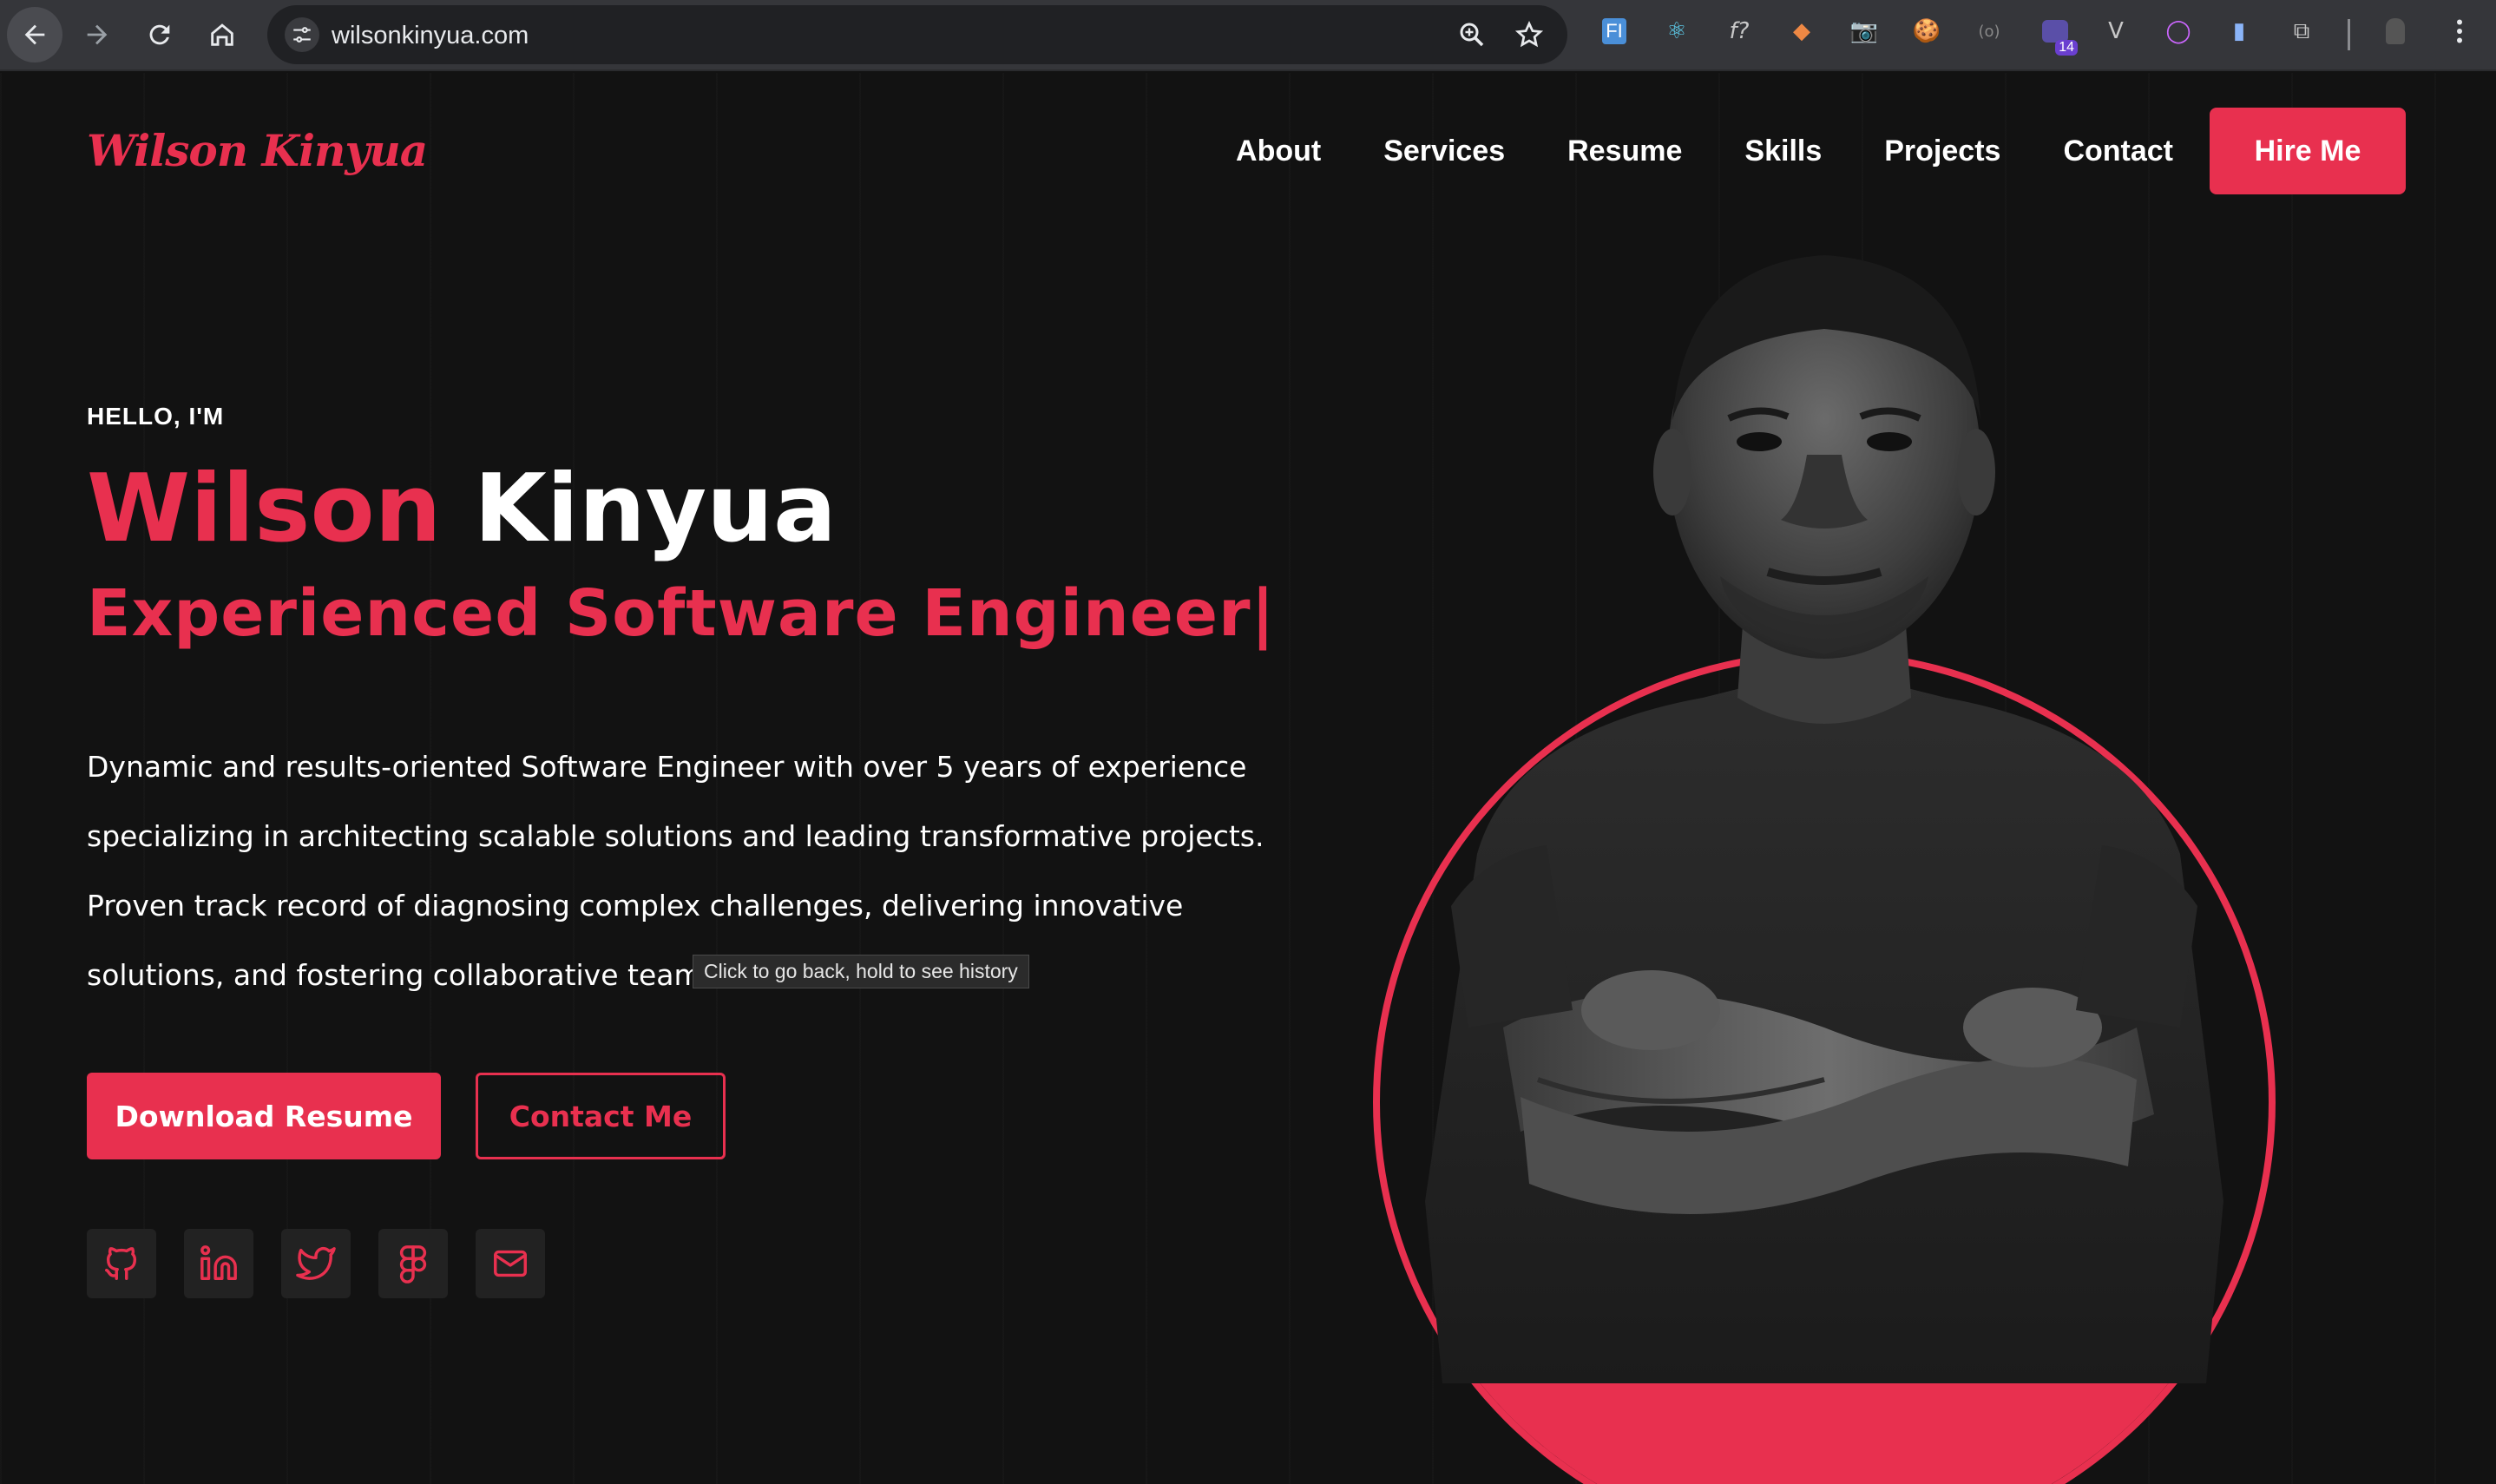 This screenshot has height=1484, width=2496. I want to click on arrow-left-icon, so click(34, 34).